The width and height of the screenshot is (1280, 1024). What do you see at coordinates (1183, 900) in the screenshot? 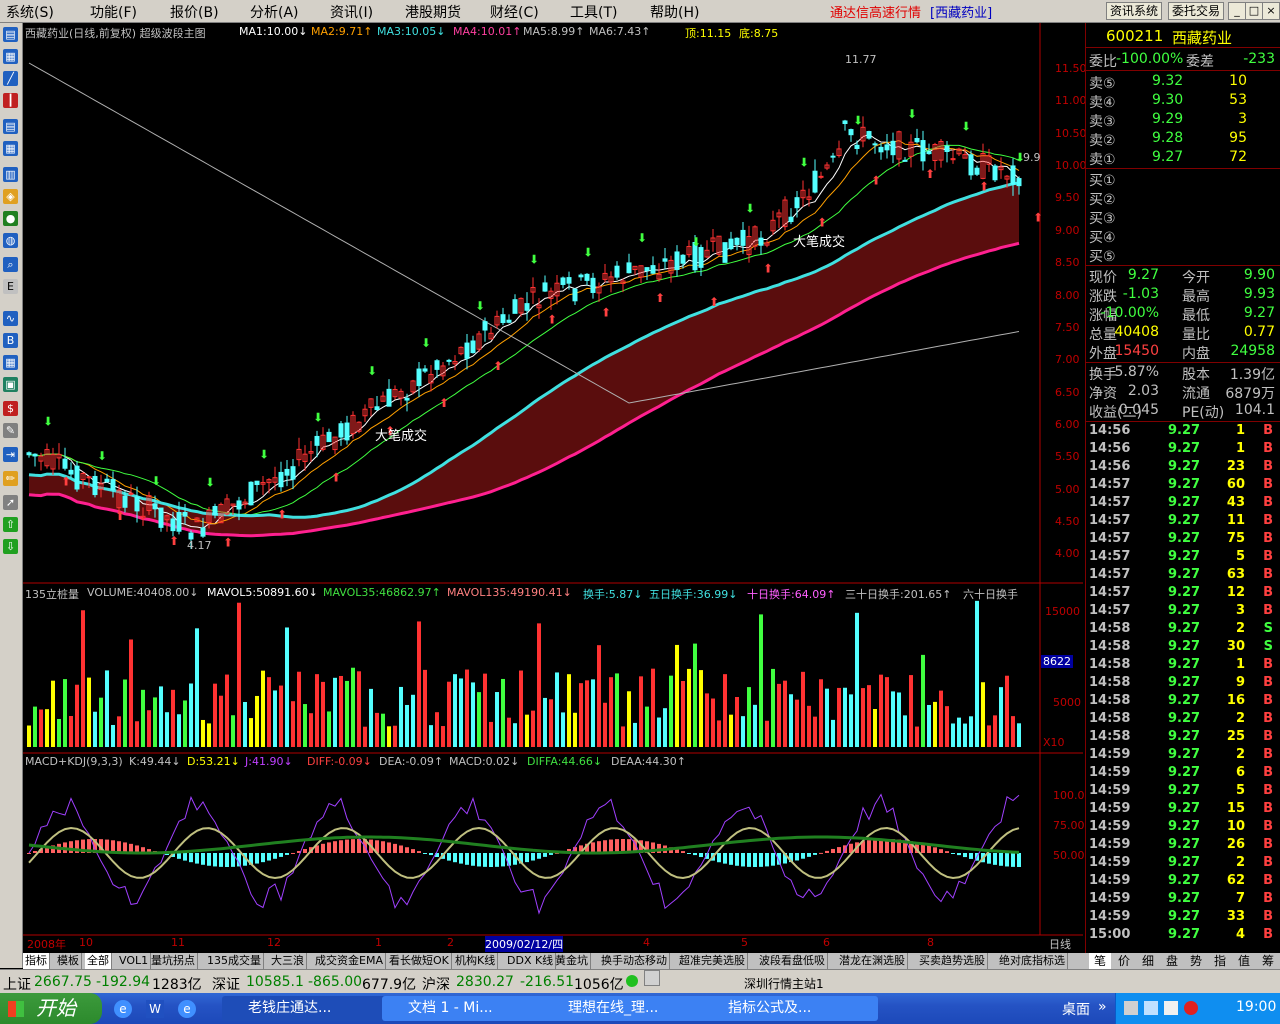
I see `tick-row: 14:59 9.27 7 B` at bounding box center [1183, 900].